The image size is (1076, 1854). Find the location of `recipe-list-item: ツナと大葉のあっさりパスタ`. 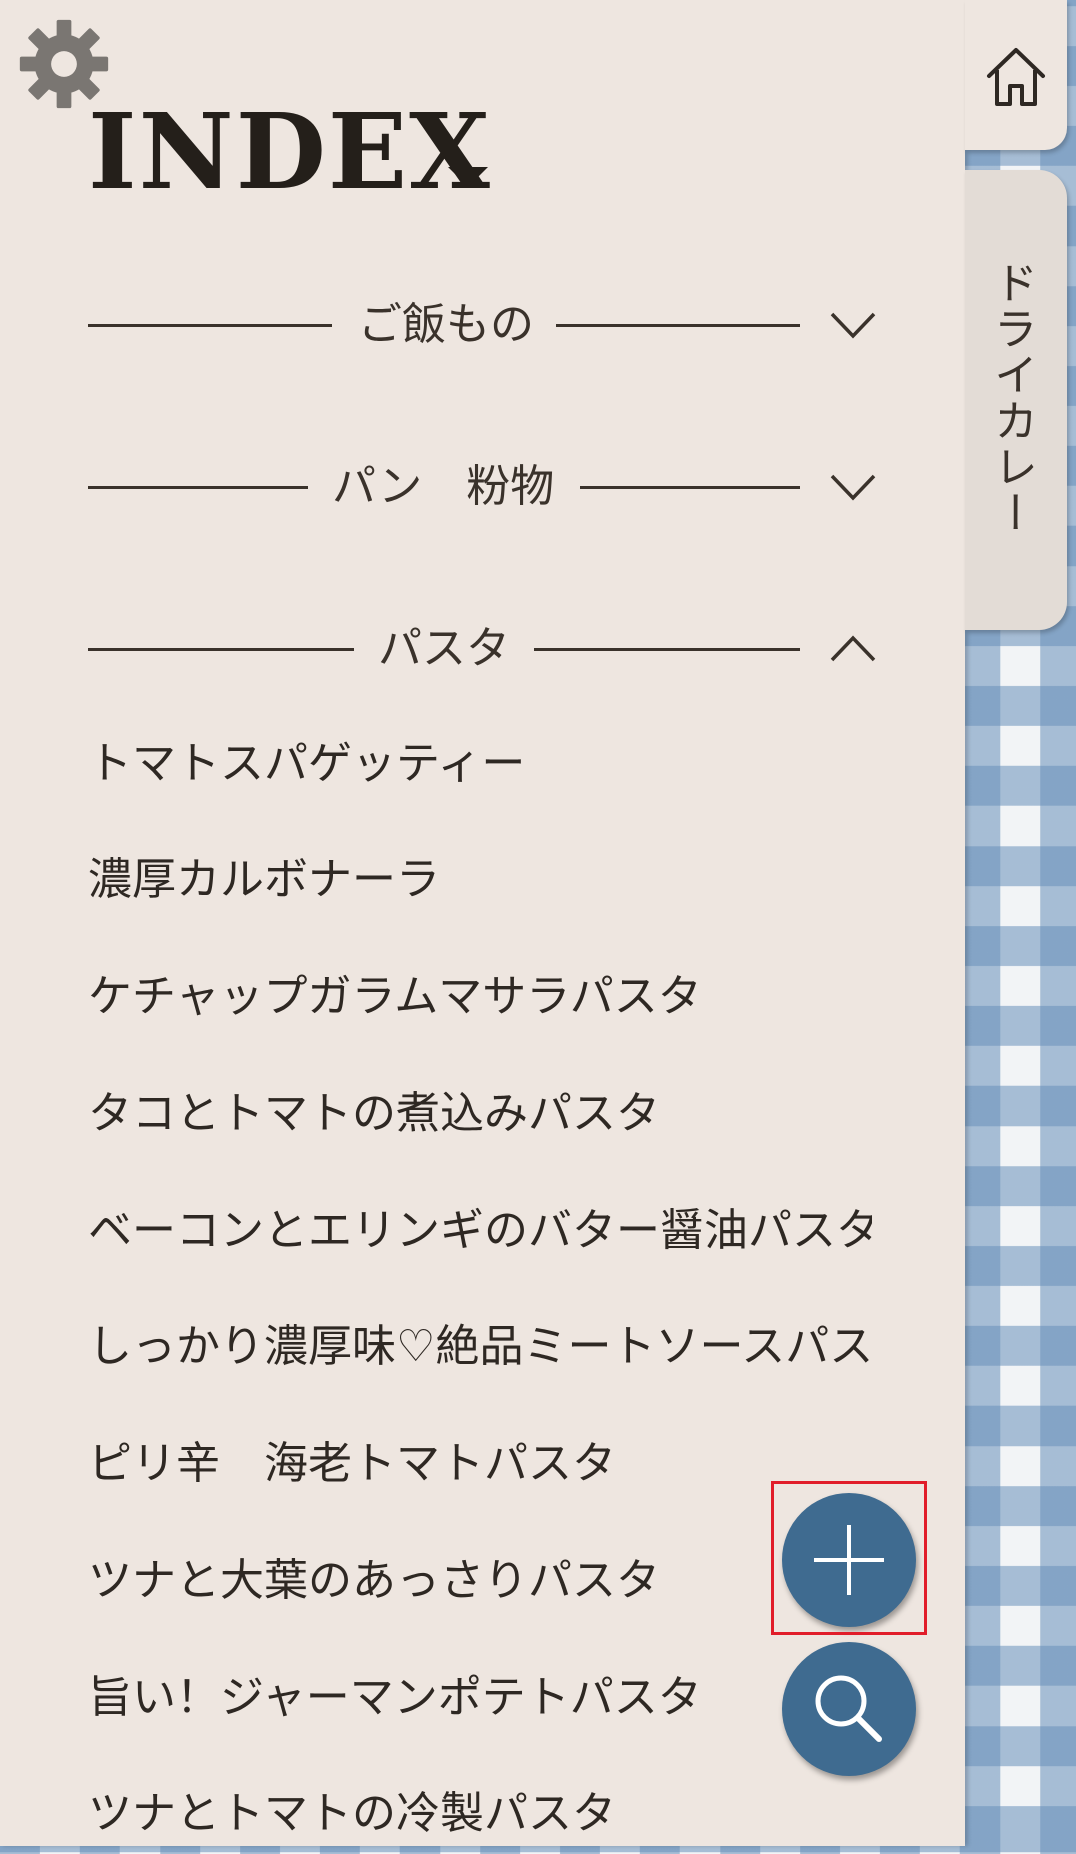

recipe-list-item: ツナと大葉のあっさりパスタ is located at coordinates (480, 1581).